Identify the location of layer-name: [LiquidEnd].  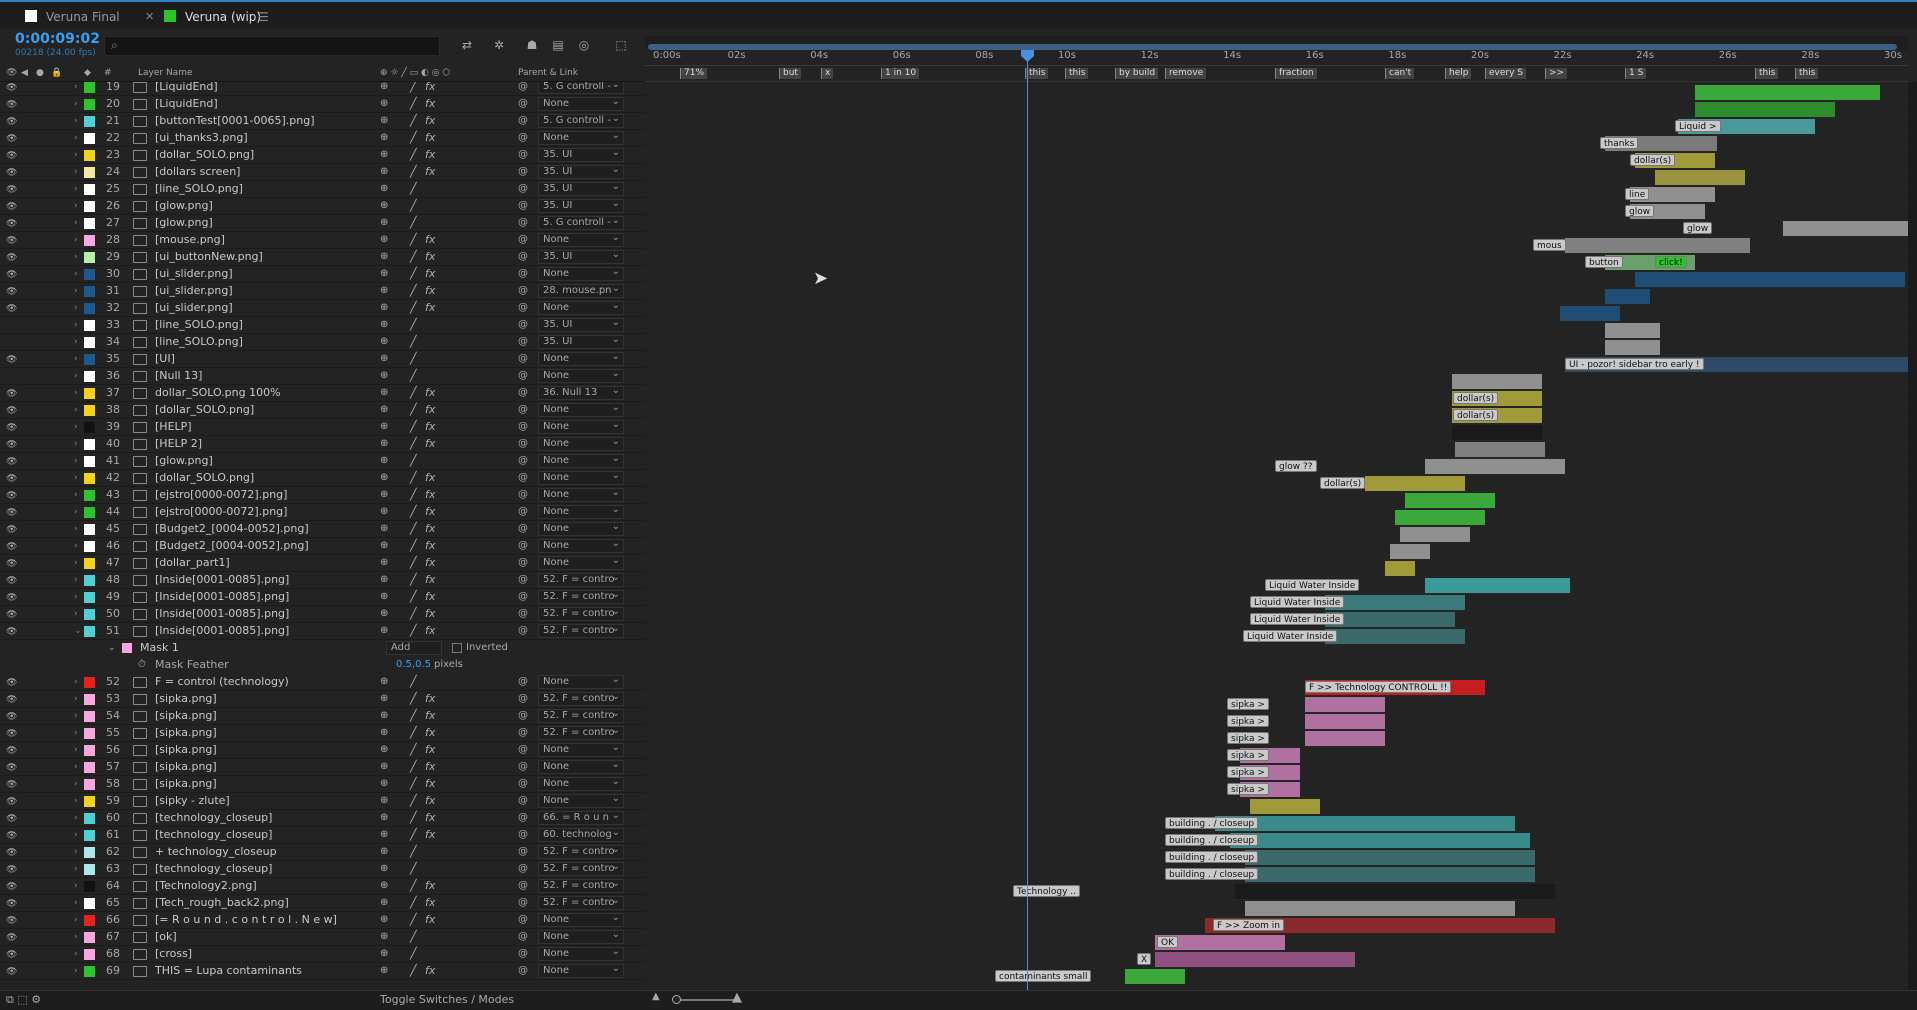
(186, 88).